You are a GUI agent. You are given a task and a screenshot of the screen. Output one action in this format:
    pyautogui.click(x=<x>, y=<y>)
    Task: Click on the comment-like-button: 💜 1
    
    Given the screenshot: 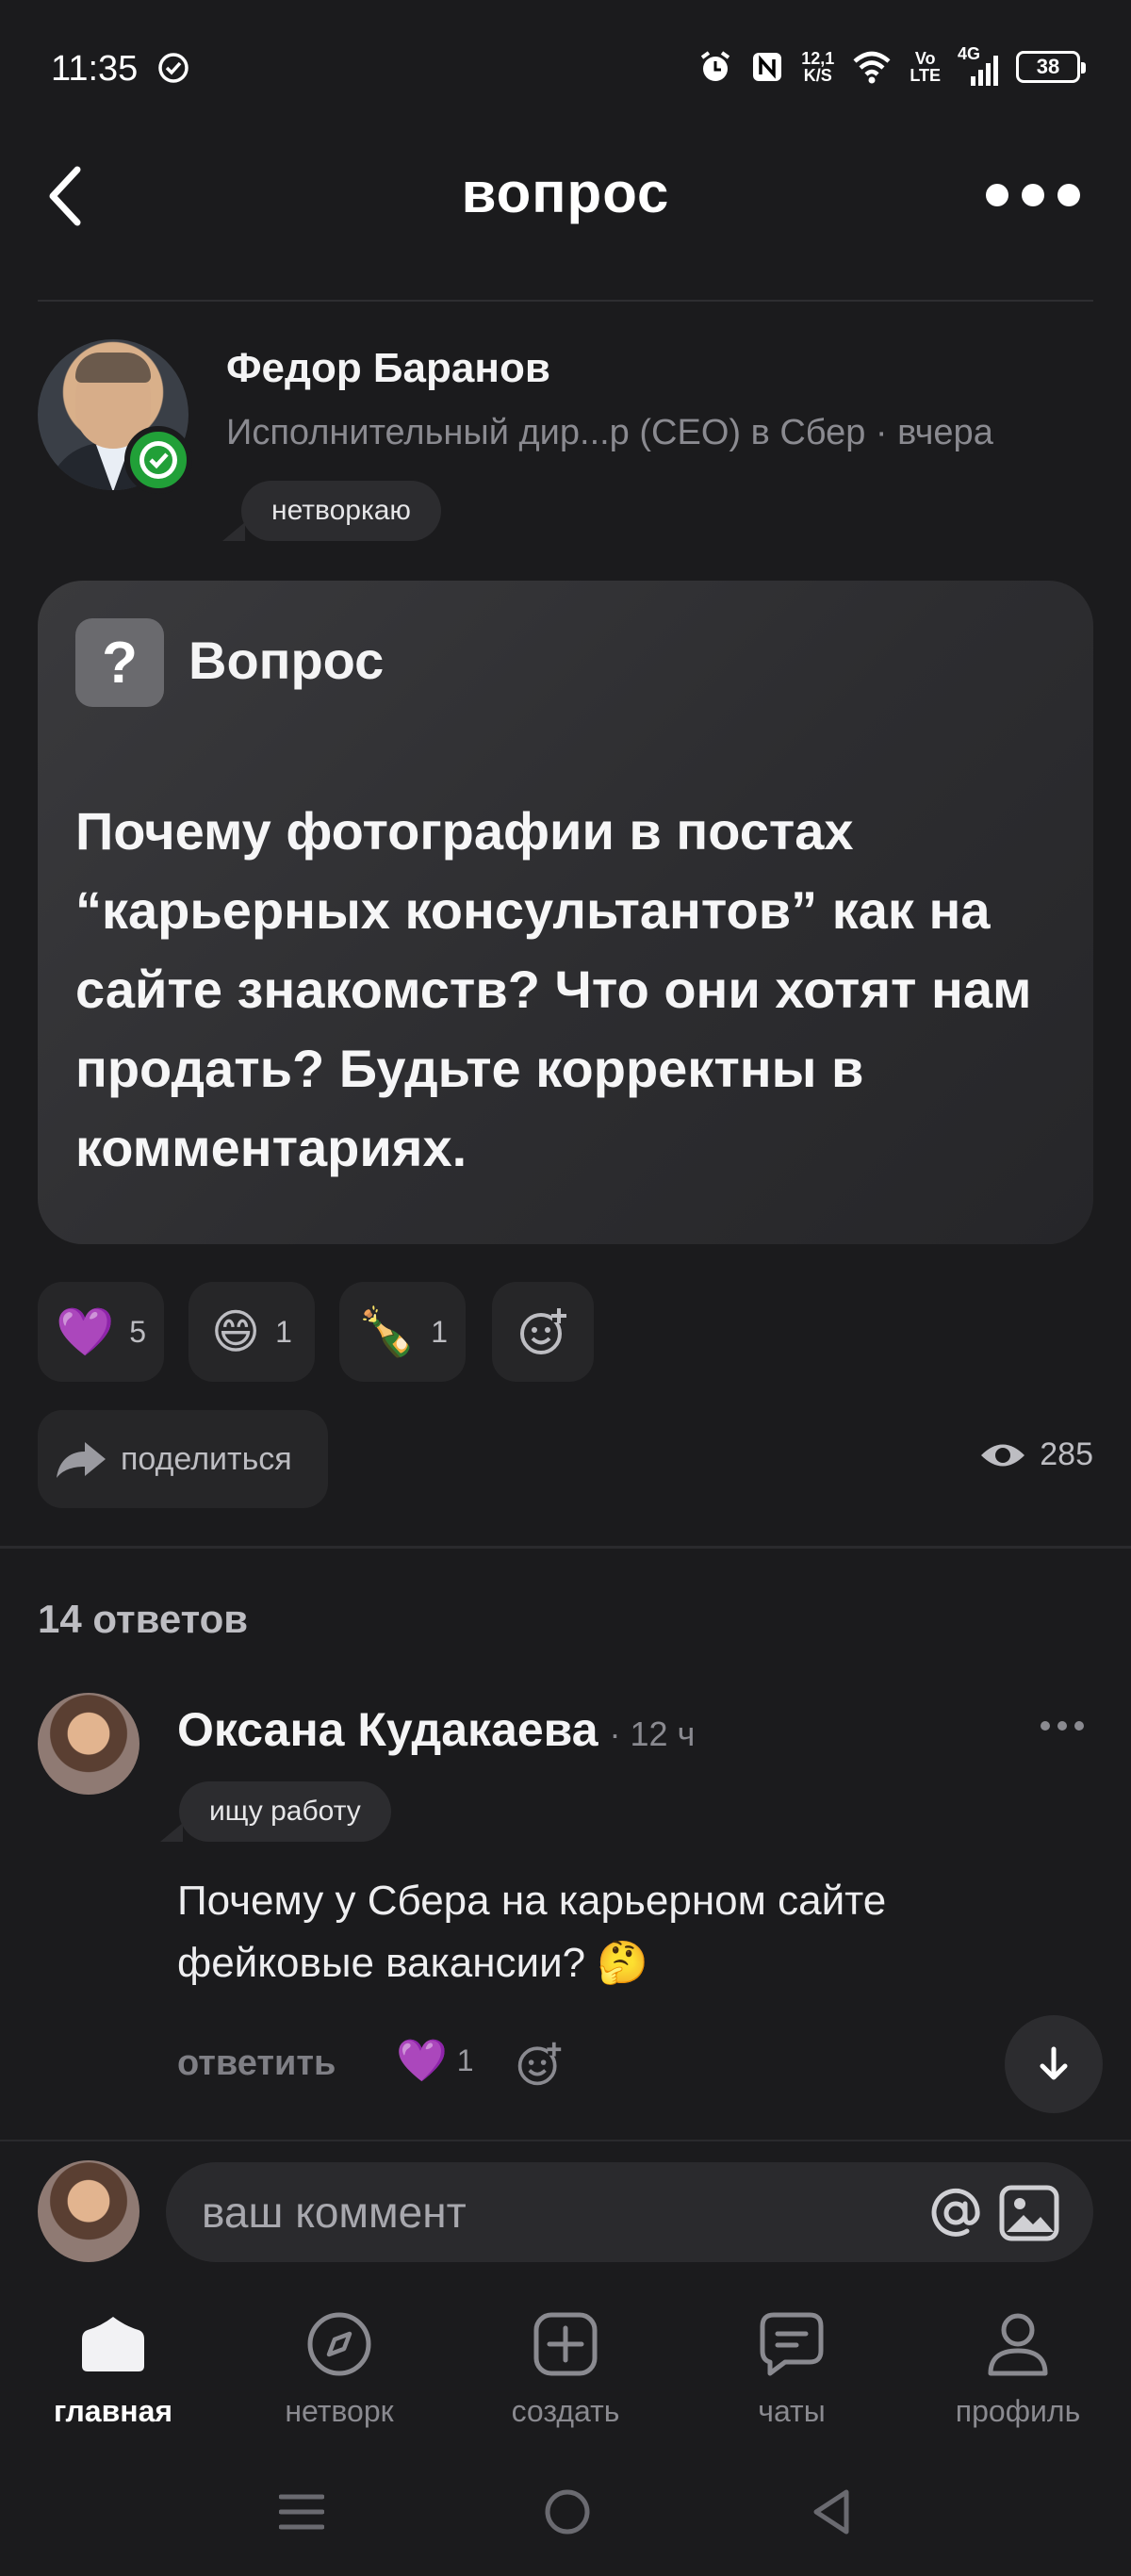 What is the action you would take?
    pyautogui.click(x=435, y=2060)
    